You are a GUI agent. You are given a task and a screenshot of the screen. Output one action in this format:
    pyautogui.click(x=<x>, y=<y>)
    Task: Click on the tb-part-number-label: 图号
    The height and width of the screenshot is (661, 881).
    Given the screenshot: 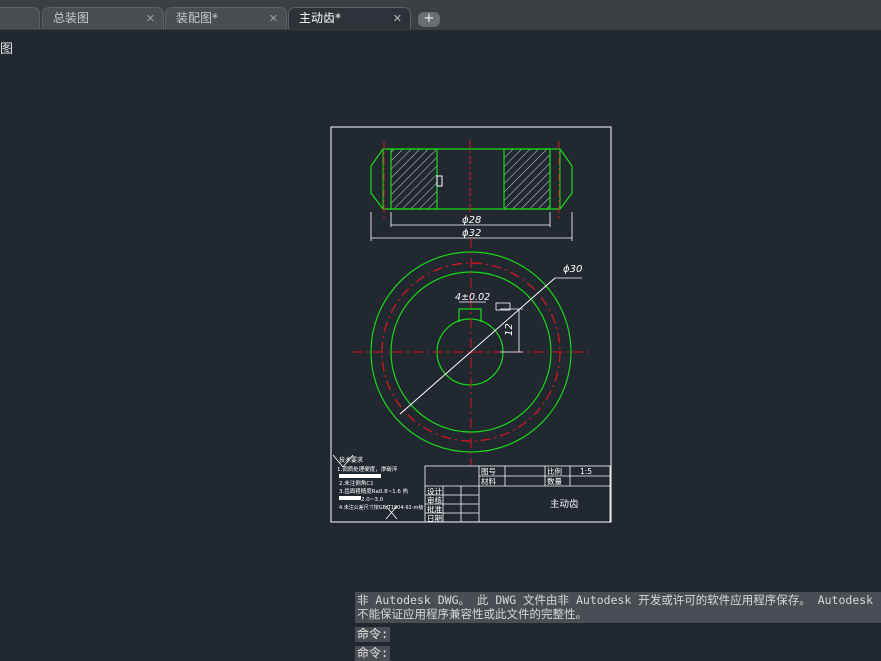 What is the action you would take?
    pyautogui.click(x=488, y=471)
    